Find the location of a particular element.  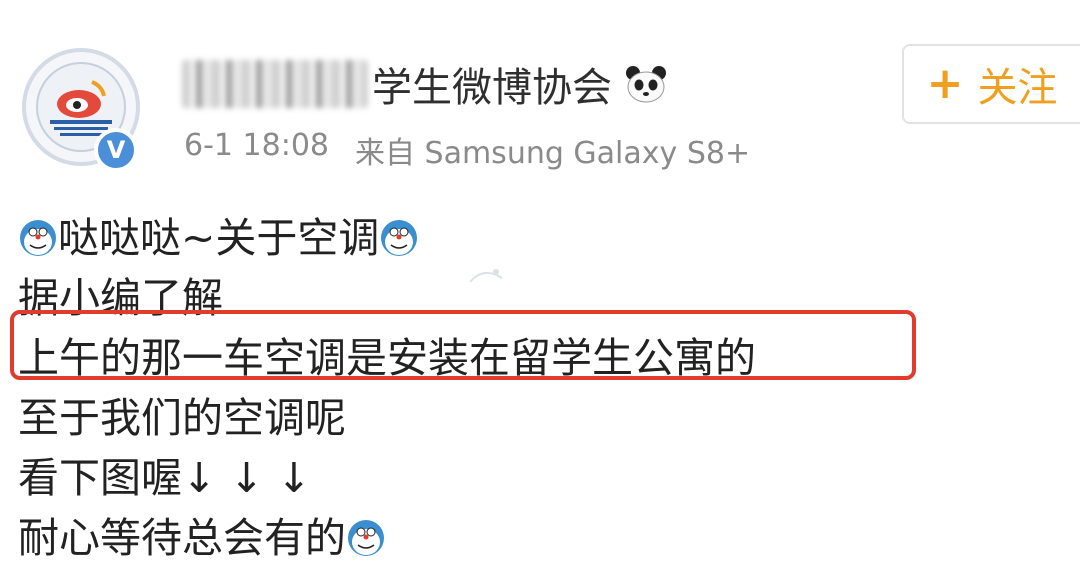

post-time: 6-1 18:08 is located at coordinates (256, 145).